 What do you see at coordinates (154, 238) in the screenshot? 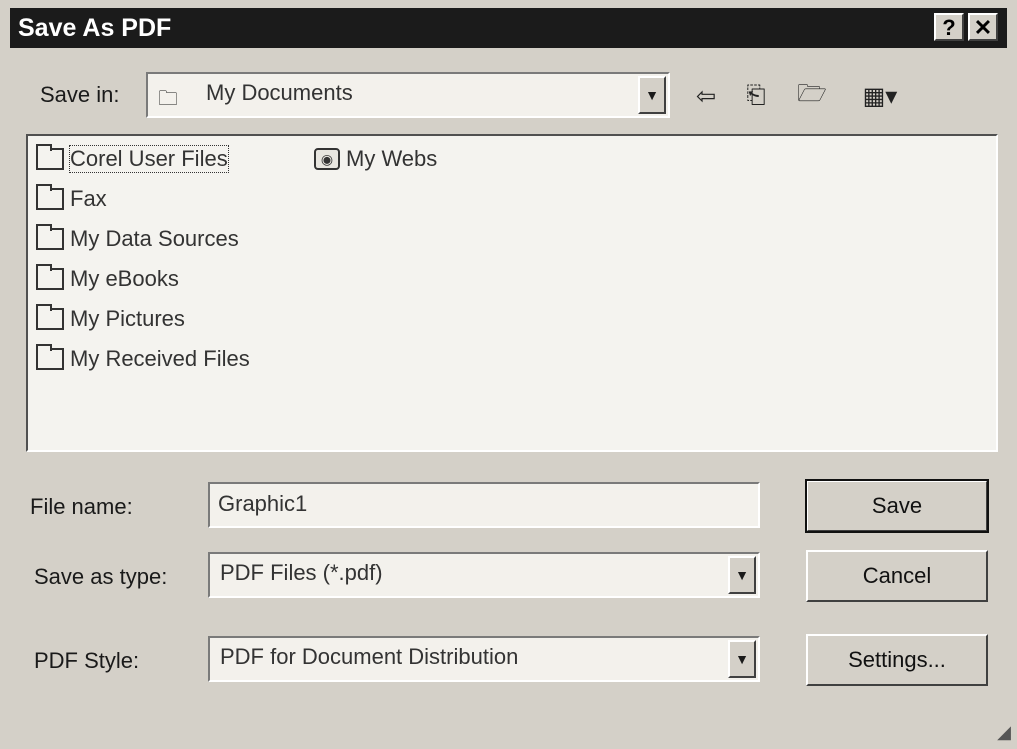
I see `file-name: My Data Sources` at bounding box center [154, 238].